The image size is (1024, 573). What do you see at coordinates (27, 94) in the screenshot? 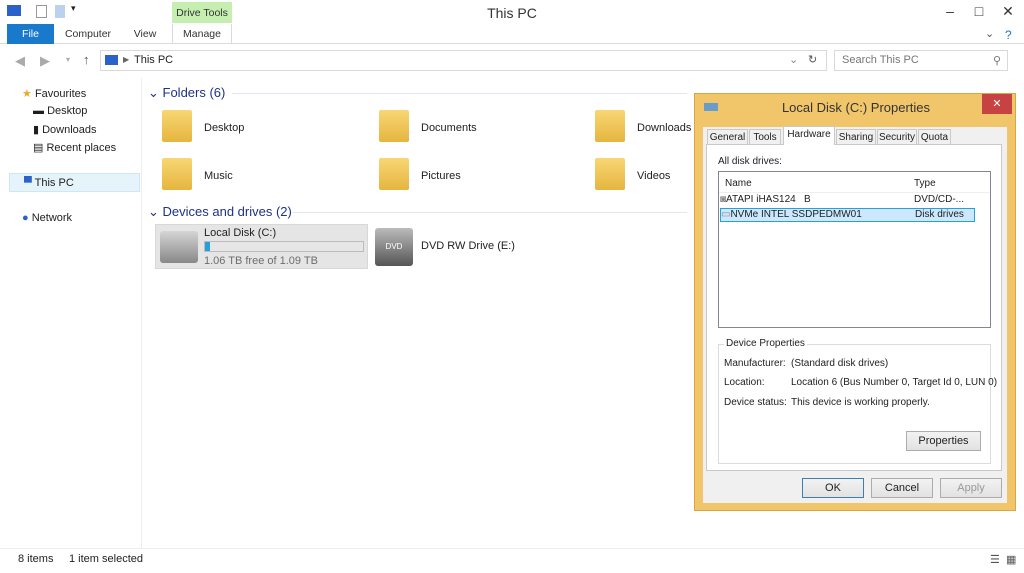
I see `star-icon: ★` at bounding box center [27, 94].